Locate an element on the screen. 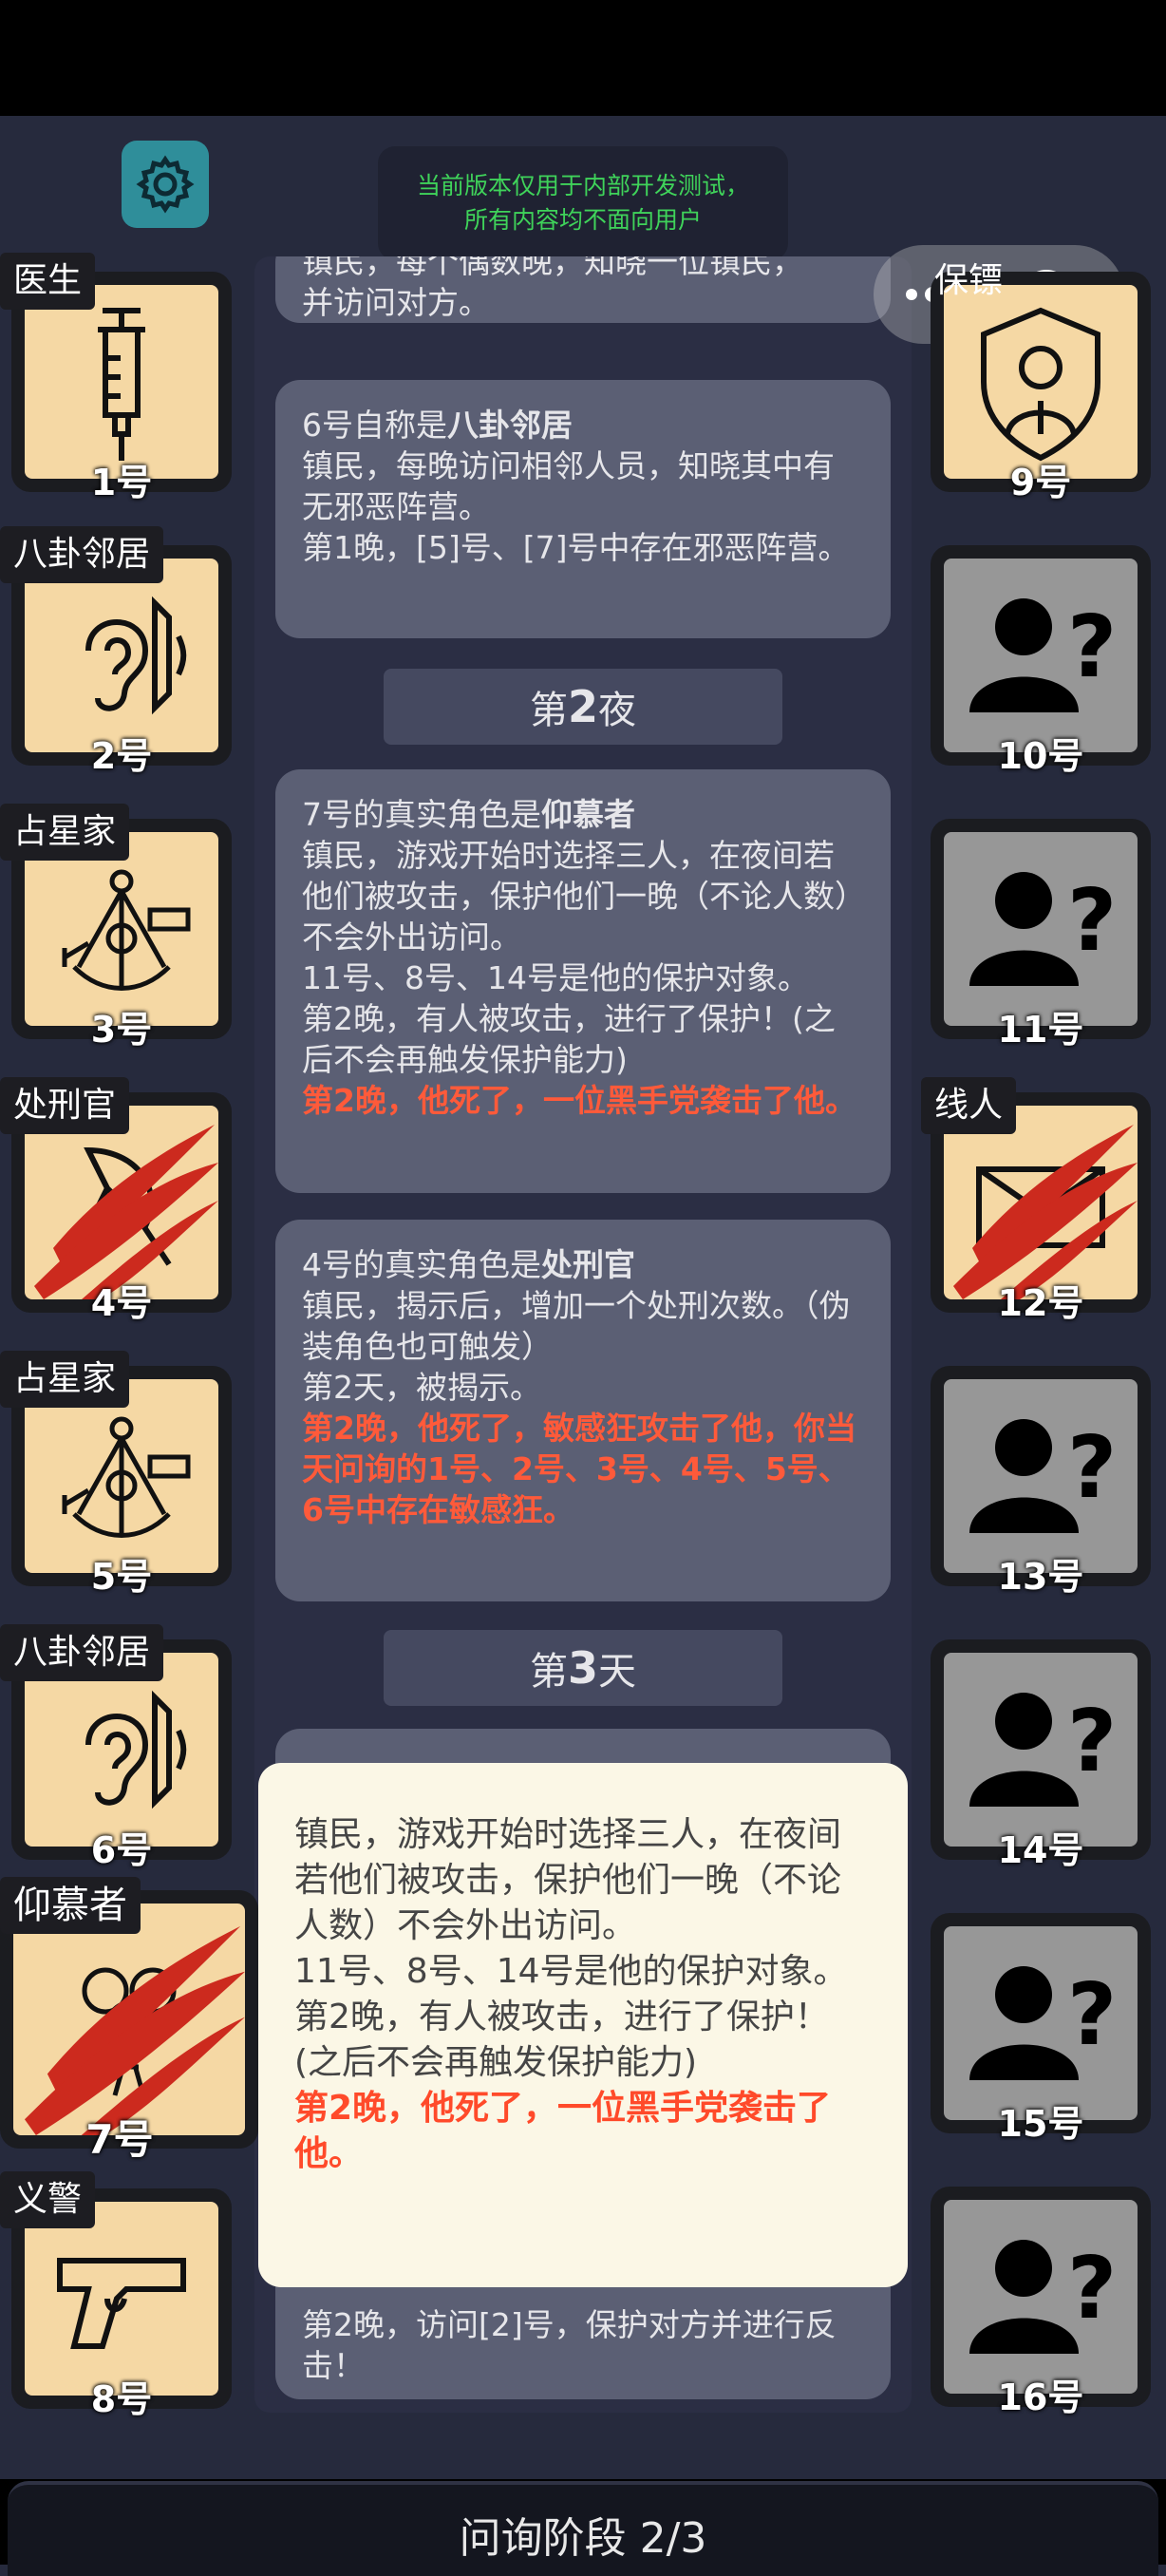 The image size is (1166, 2576). player-number: 16号 is located at coordinates (1040, 2397).